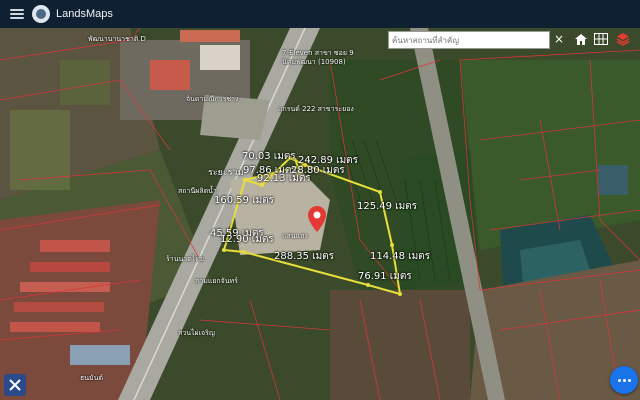  I want to click on app-logo, so click(41, 14).